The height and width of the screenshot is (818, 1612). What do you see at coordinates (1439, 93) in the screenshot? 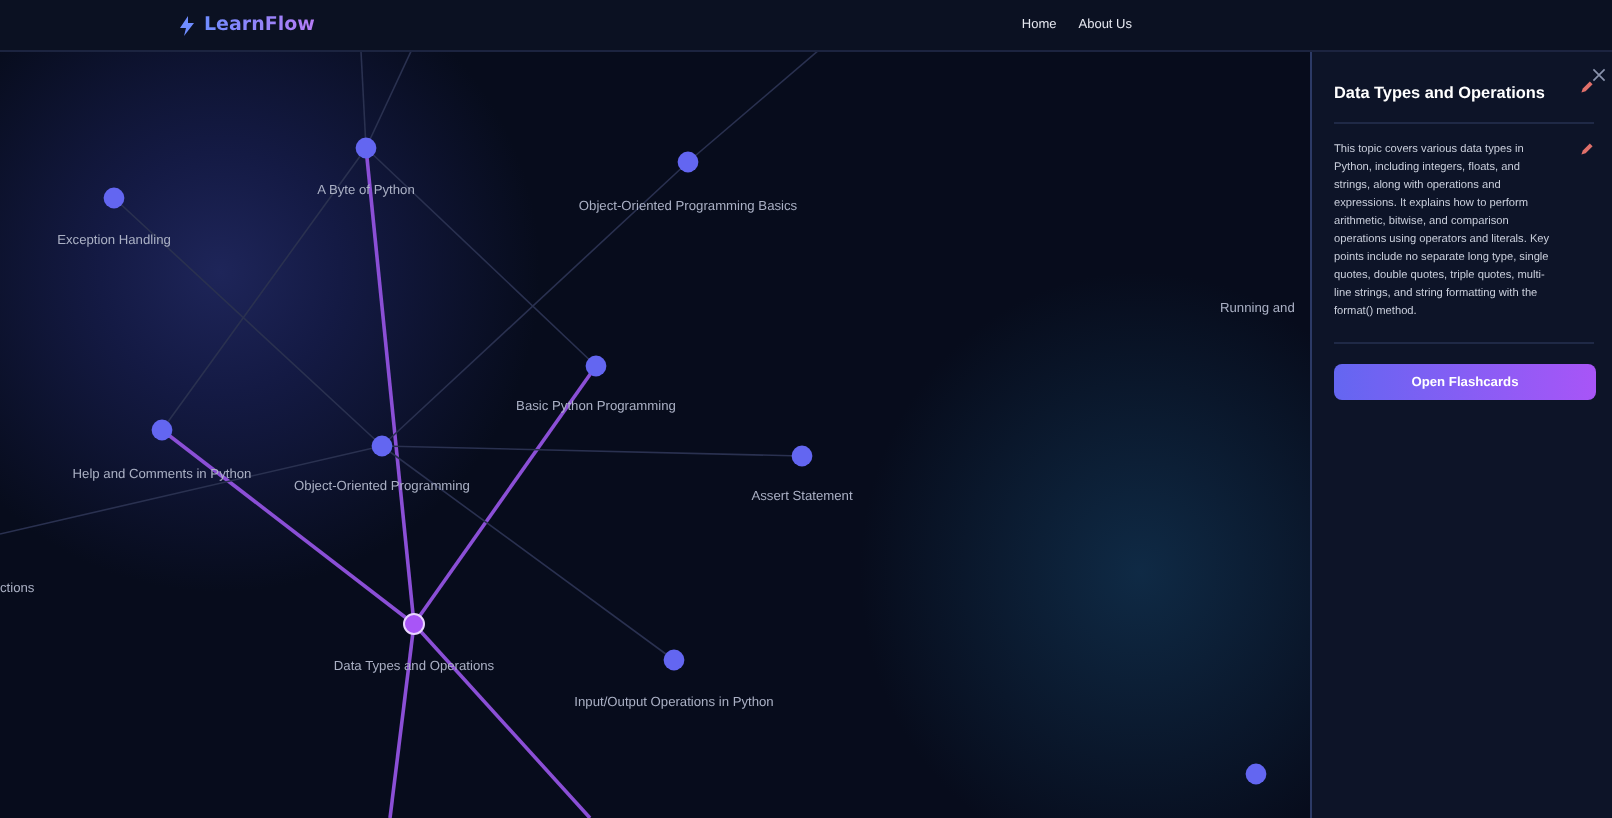
I see `panel-title: Data Types and Operations` at bounding box center [1439, 93].